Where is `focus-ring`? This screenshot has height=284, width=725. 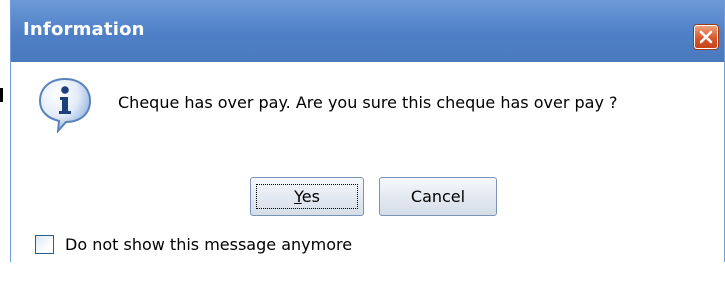
focus-ring is located at coordinates (307, 196).